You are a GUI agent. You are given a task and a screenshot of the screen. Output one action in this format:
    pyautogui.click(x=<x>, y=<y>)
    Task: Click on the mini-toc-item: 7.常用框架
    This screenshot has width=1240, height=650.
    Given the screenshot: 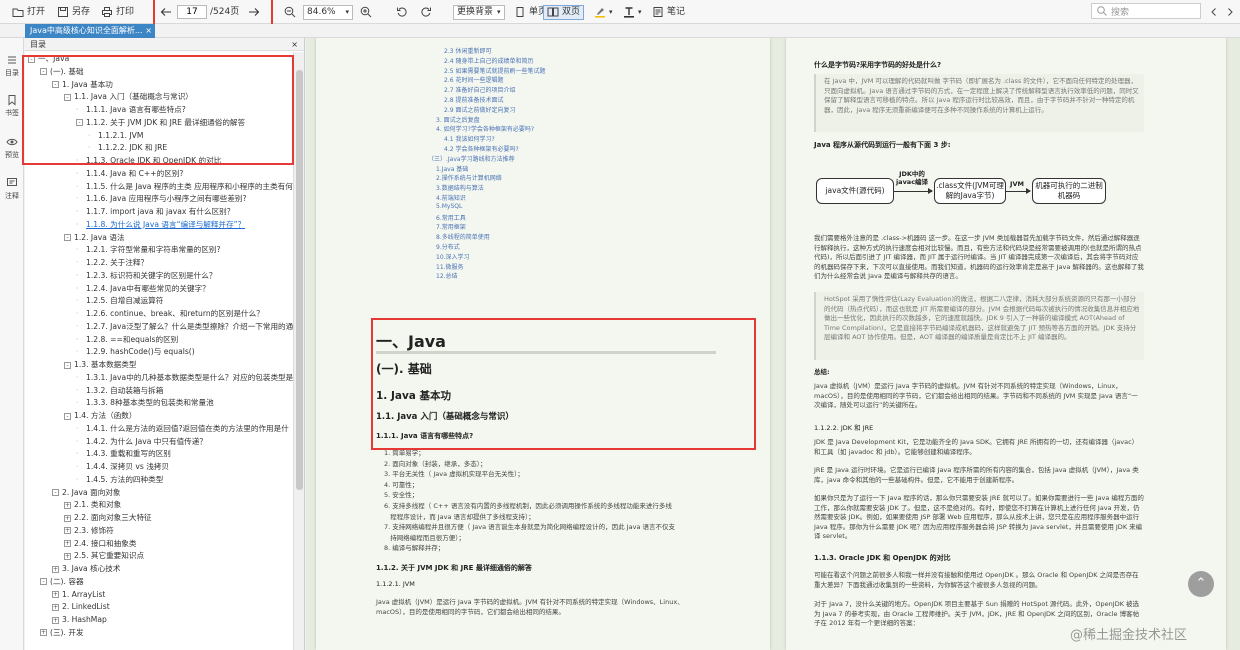 What is the action you would take?
    pyautogui.click(x=451, y=226)
    